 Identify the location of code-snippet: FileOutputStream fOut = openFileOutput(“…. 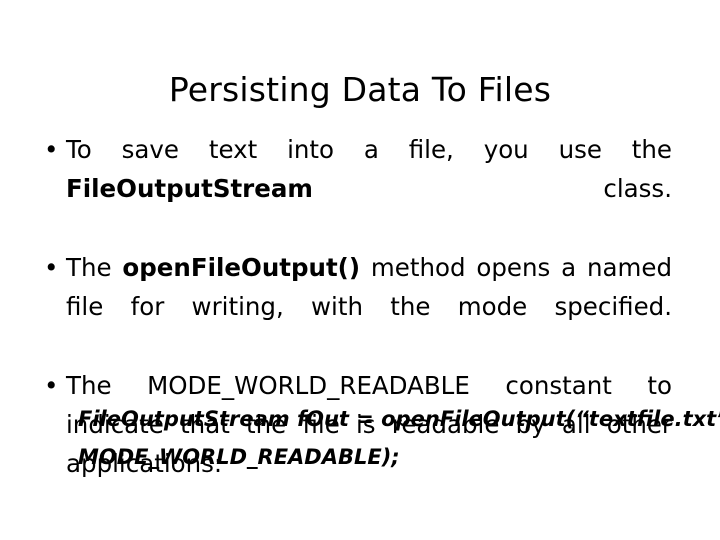
(399, 438).